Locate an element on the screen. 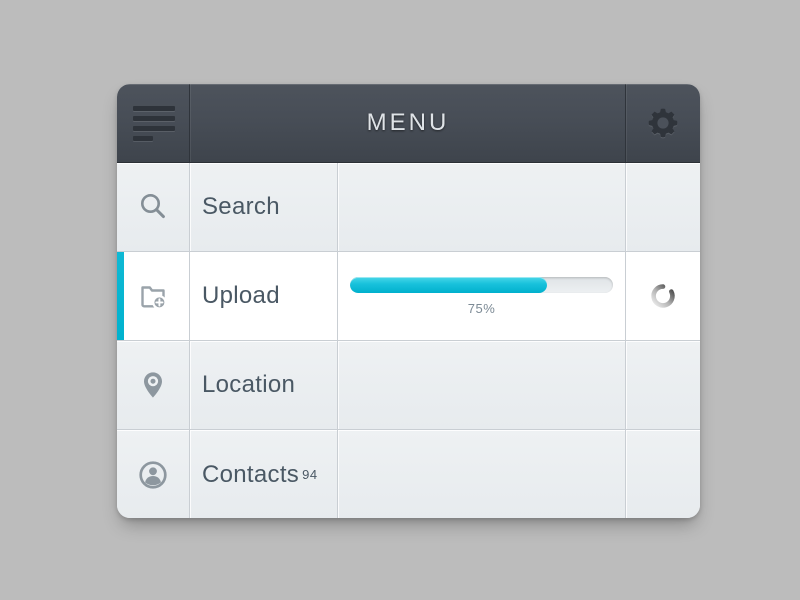 The width and height of the screenshot is (800, 600). row-label-cell: Contacts 94 is located at coordinates (264, 474).